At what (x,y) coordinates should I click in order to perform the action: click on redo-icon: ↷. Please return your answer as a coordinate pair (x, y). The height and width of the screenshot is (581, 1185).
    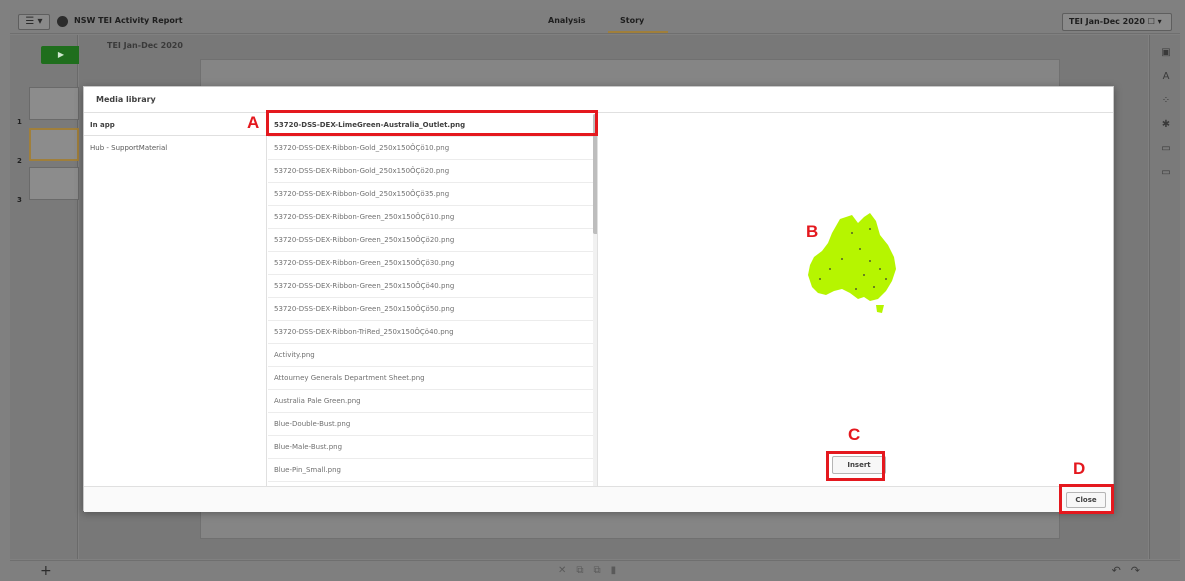
    Looking at the image, I should click on (1140, 570).